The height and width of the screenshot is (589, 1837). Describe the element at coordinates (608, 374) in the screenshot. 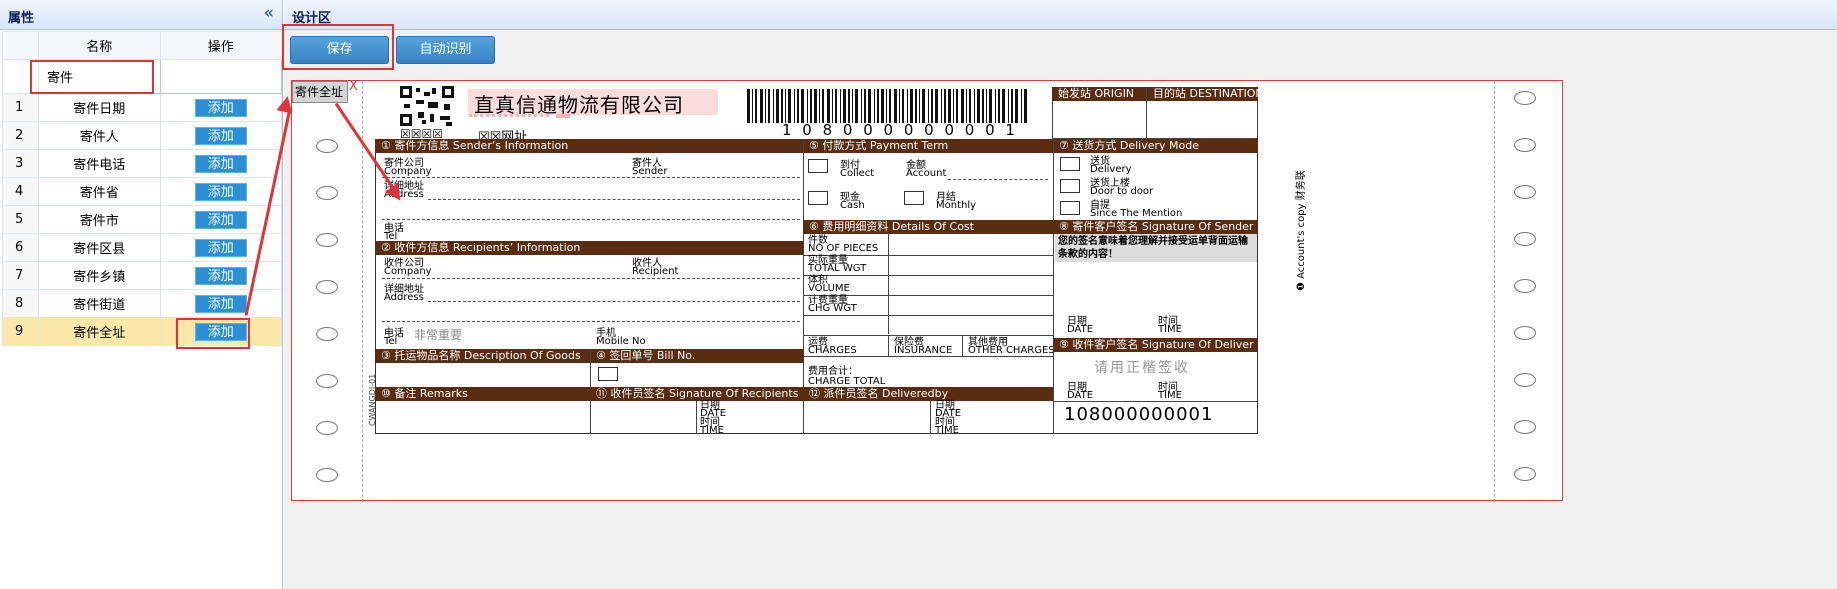

I see `bill-checkbox` at that location.